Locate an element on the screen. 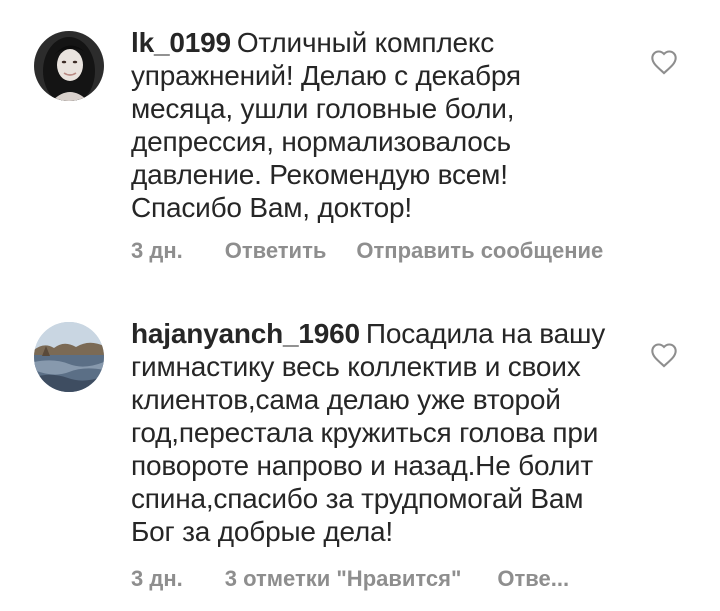 This screenshot has width=720, height=611. comment-username: hajanyanch_1960 is located at coordinates (245, 333).